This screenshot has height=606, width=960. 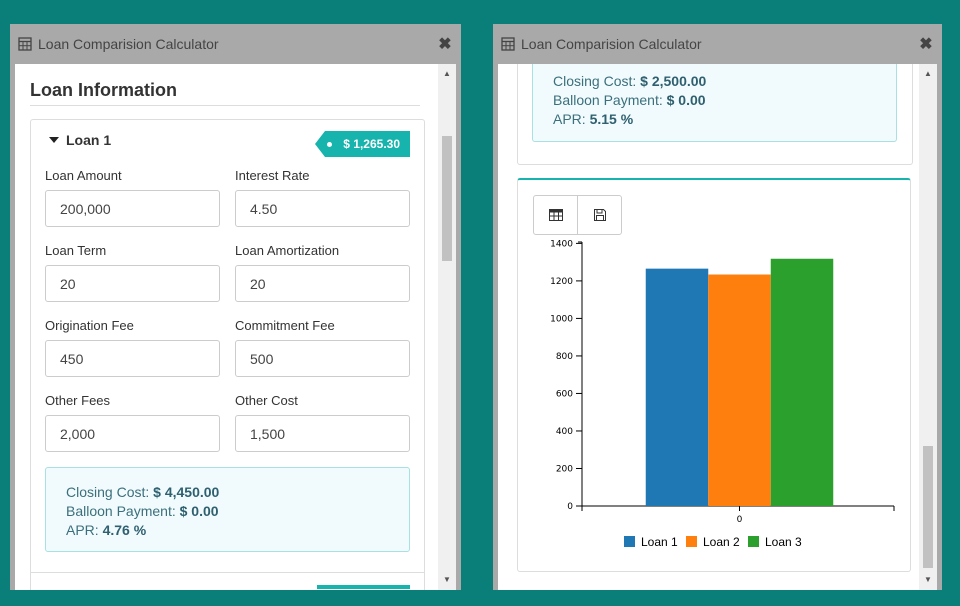 What do you see at coordinates (322, 433) in the screenshot?
I see `other-cost-input` at bounding box center [322, 433].